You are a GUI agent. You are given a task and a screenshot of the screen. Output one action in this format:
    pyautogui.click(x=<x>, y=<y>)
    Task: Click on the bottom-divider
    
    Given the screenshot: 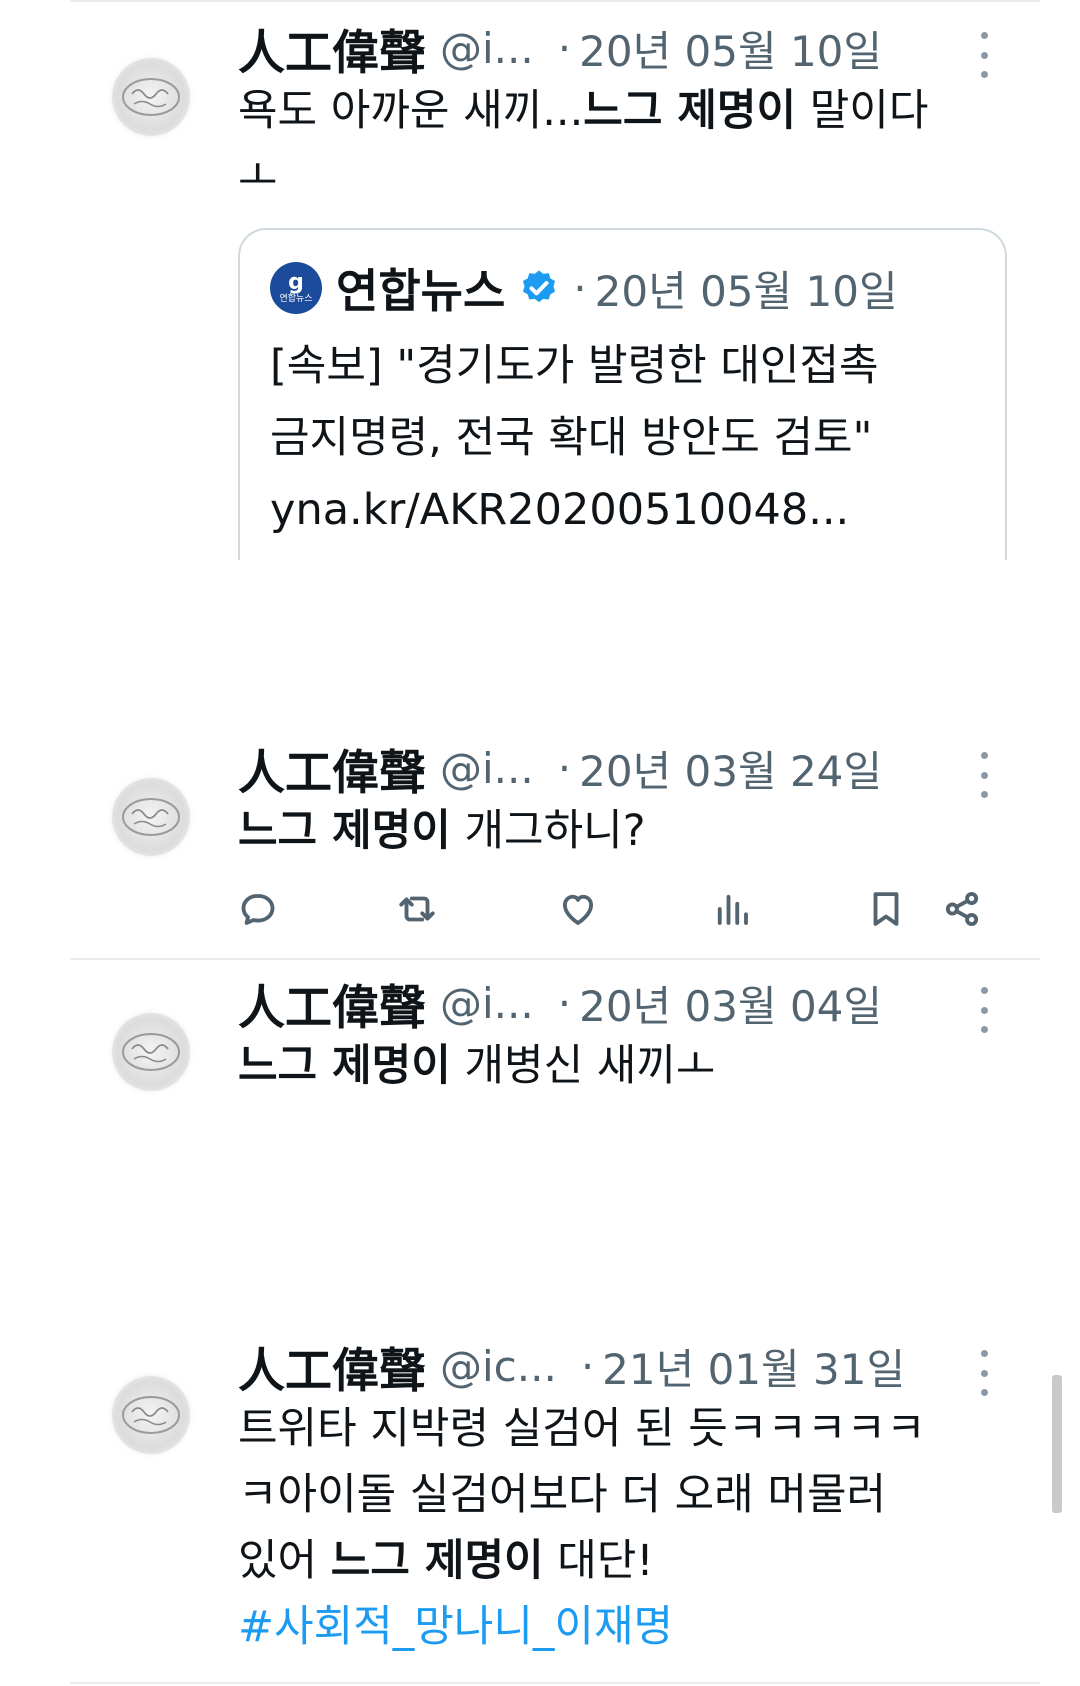 What is the action you would take?
    pyautogui.click(x=555, y=1683)
    